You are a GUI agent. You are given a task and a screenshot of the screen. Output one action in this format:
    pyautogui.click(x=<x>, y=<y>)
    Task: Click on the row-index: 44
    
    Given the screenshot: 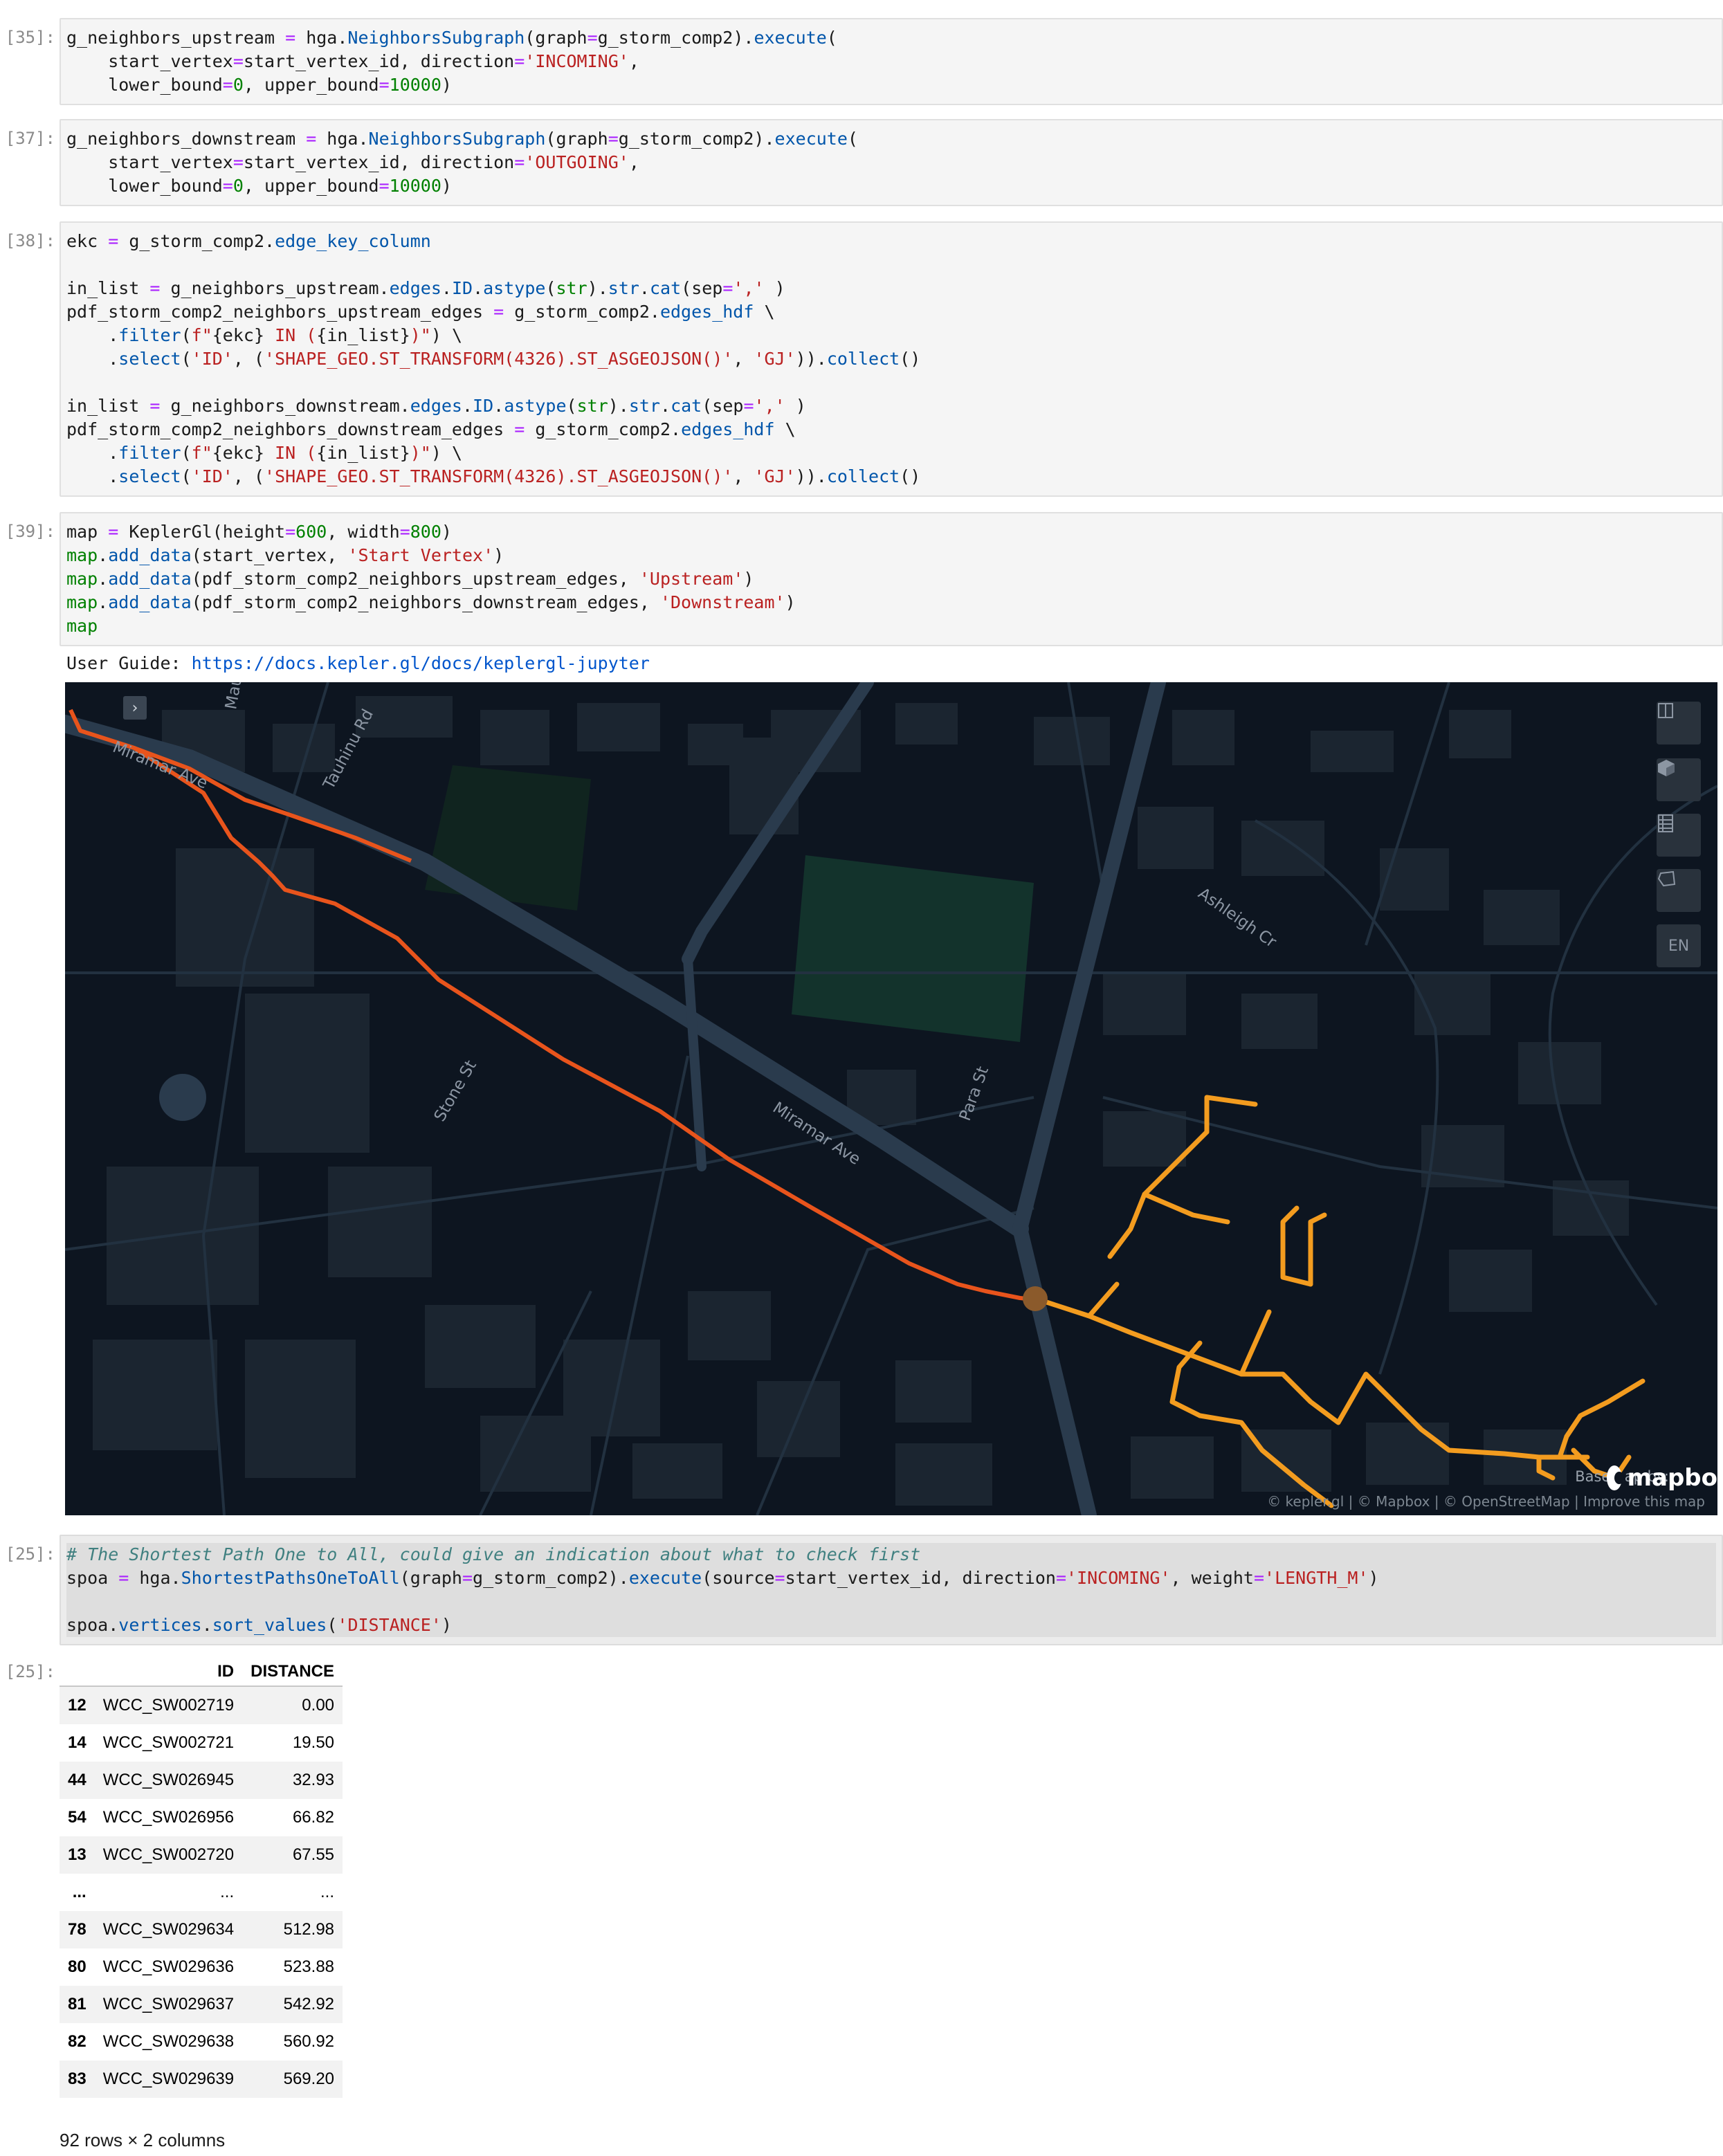 What is the action you would take?
    pyautogui.click(x=77, y=1780)
    